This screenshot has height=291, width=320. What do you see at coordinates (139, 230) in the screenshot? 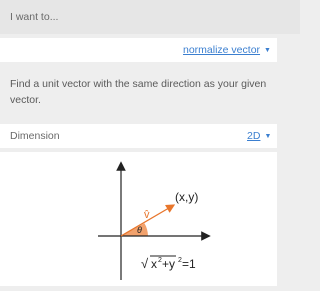
I see `angle-label: θ` at bounding box center [139, 230].